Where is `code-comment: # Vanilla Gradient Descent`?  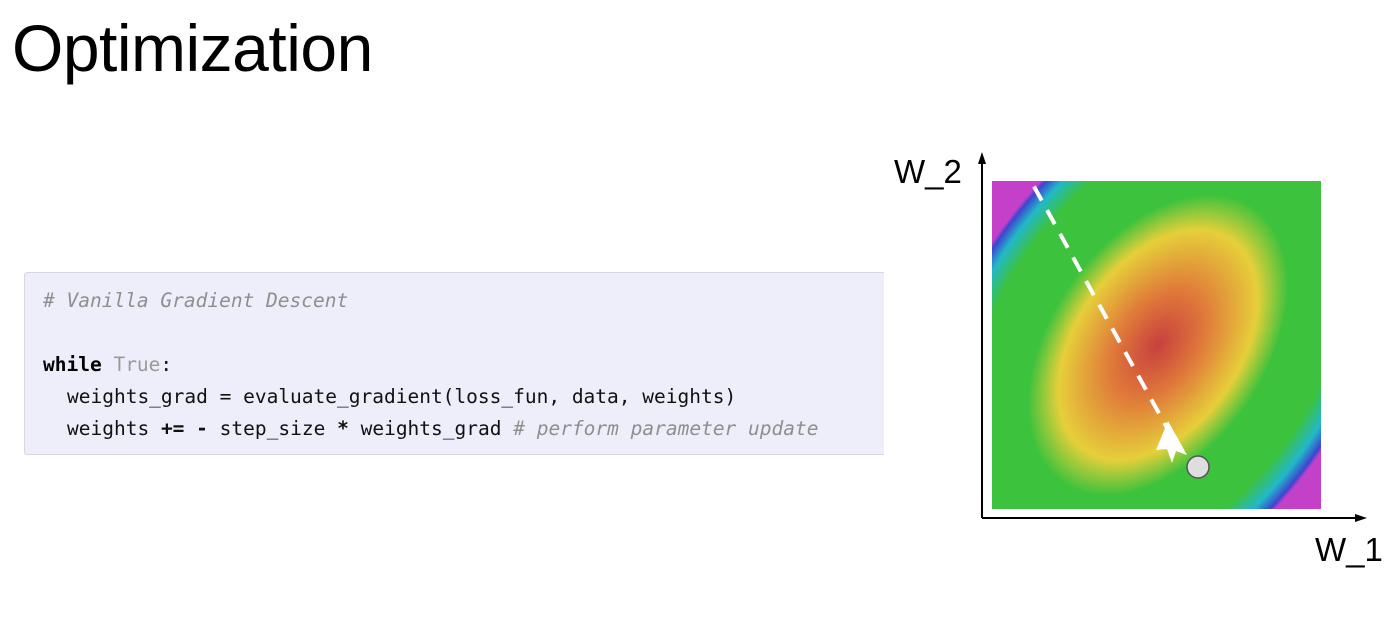 code-comment: # Vanilla Gradient Descent is located at coordinates (196, 300).